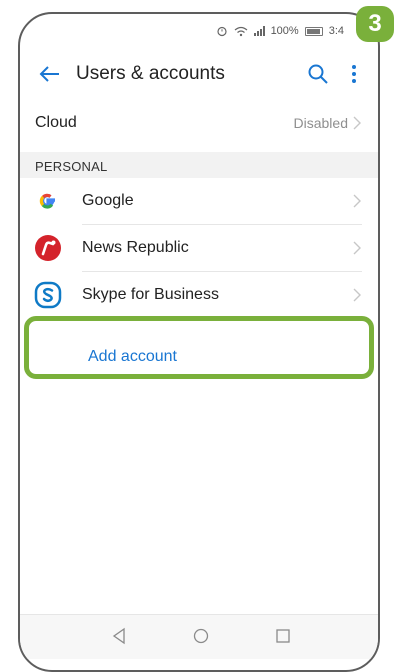 The width and height of the screenshot is (394, 672). I want to click on cloud-label: Cloud, so click(56, 122).